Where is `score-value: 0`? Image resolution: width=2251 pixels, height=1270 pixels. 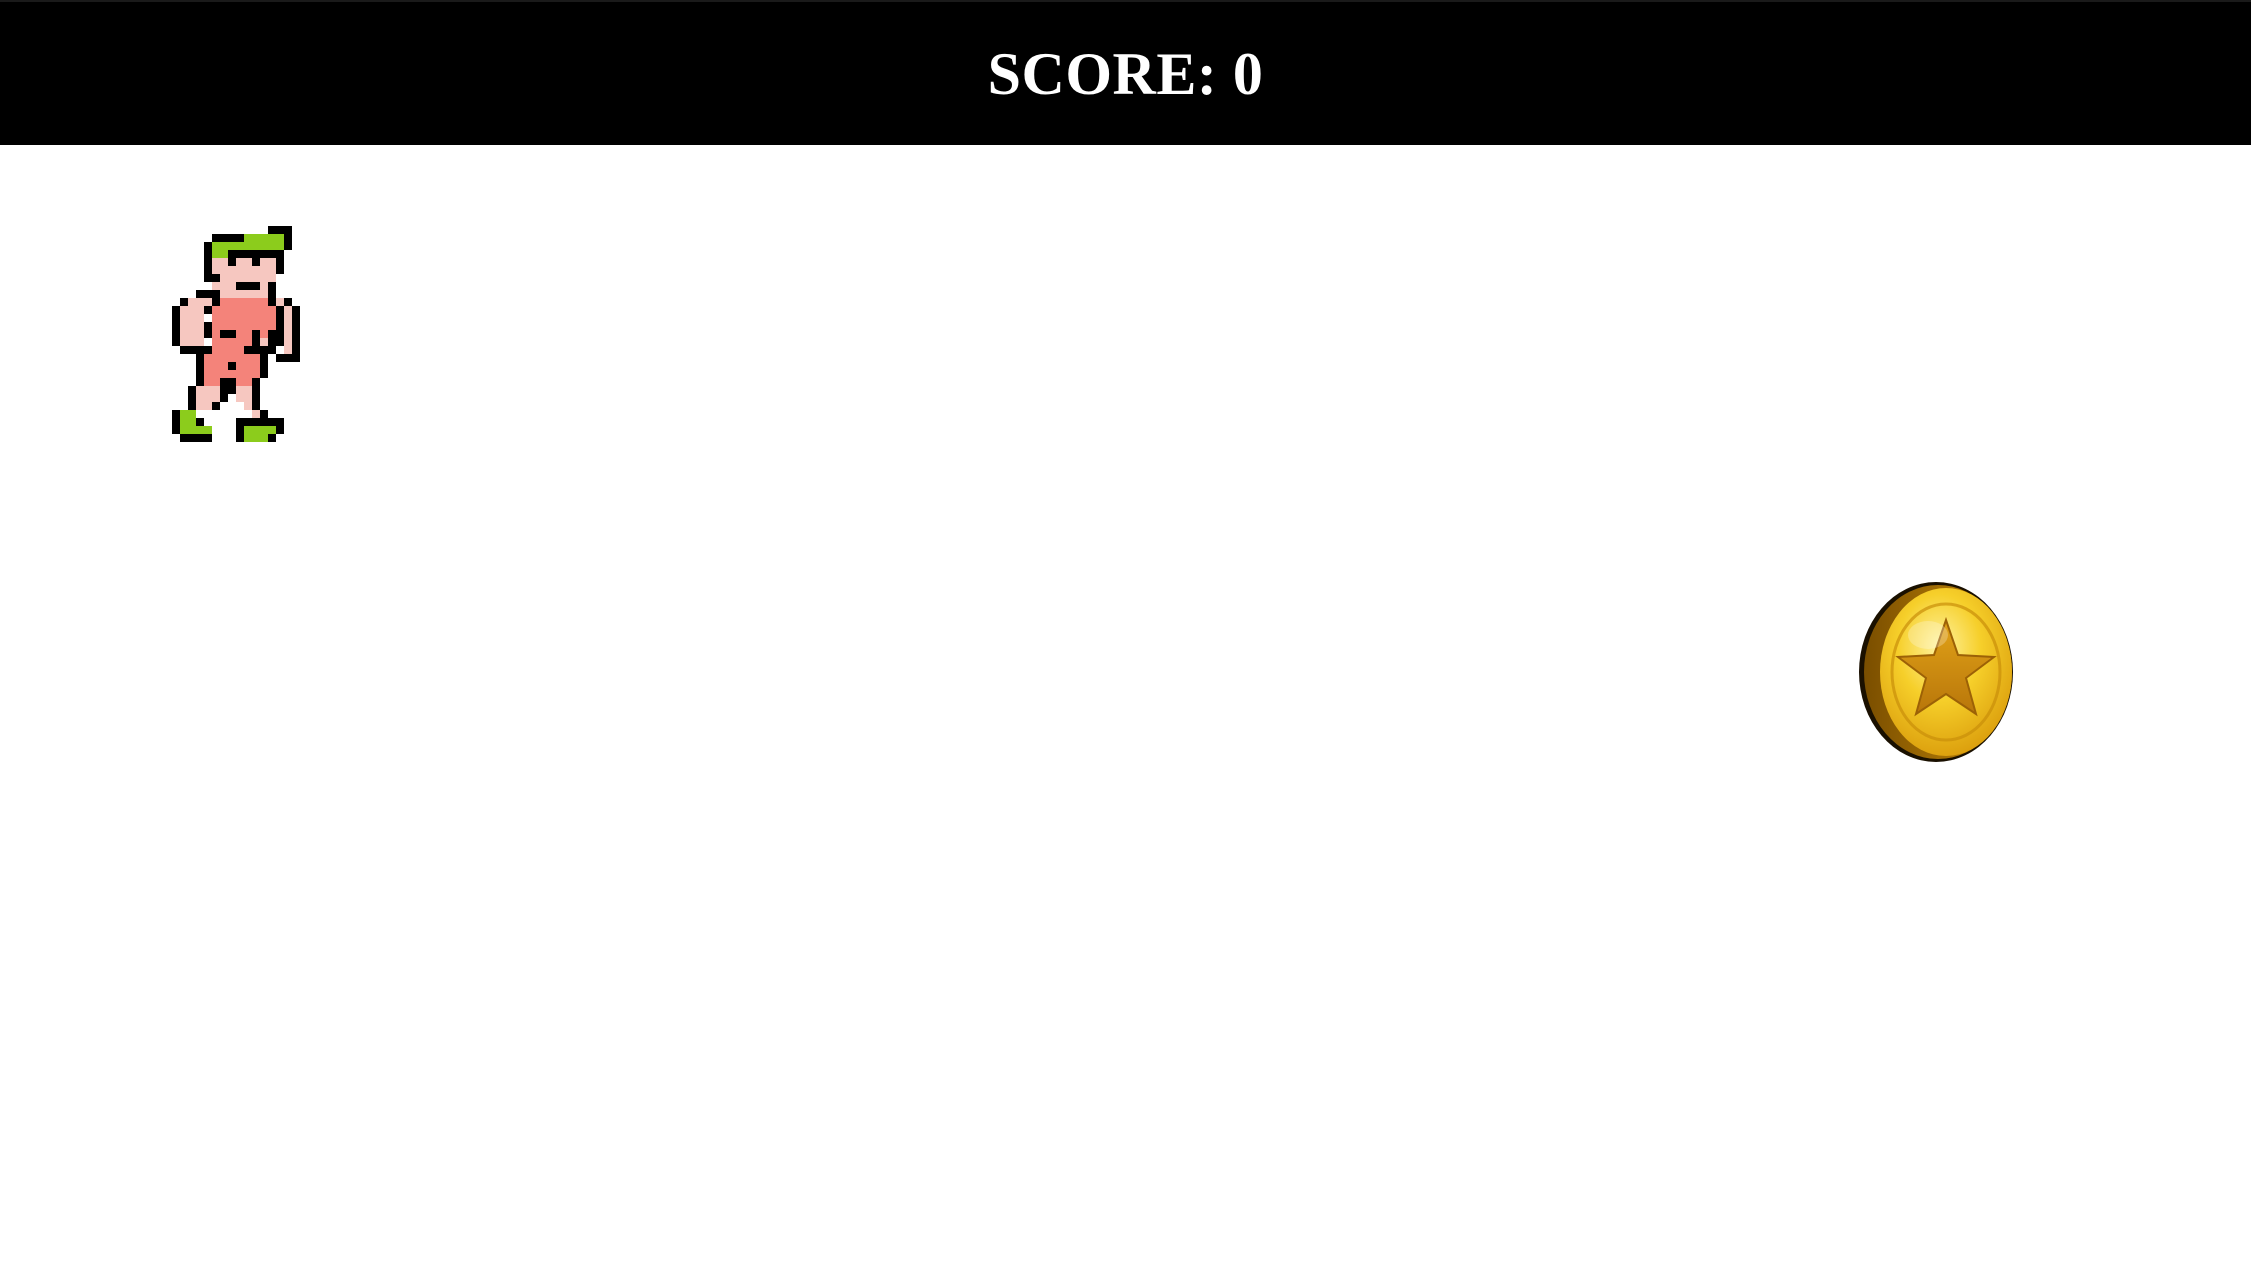
score-value: 0 is located at coordinates (1248, 73).